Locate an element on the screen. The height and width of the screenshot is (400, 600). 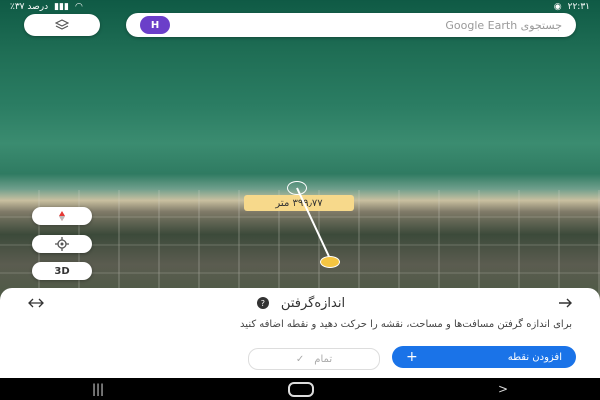
wifi-icon: ◠ is located at coordinates (78, 7).